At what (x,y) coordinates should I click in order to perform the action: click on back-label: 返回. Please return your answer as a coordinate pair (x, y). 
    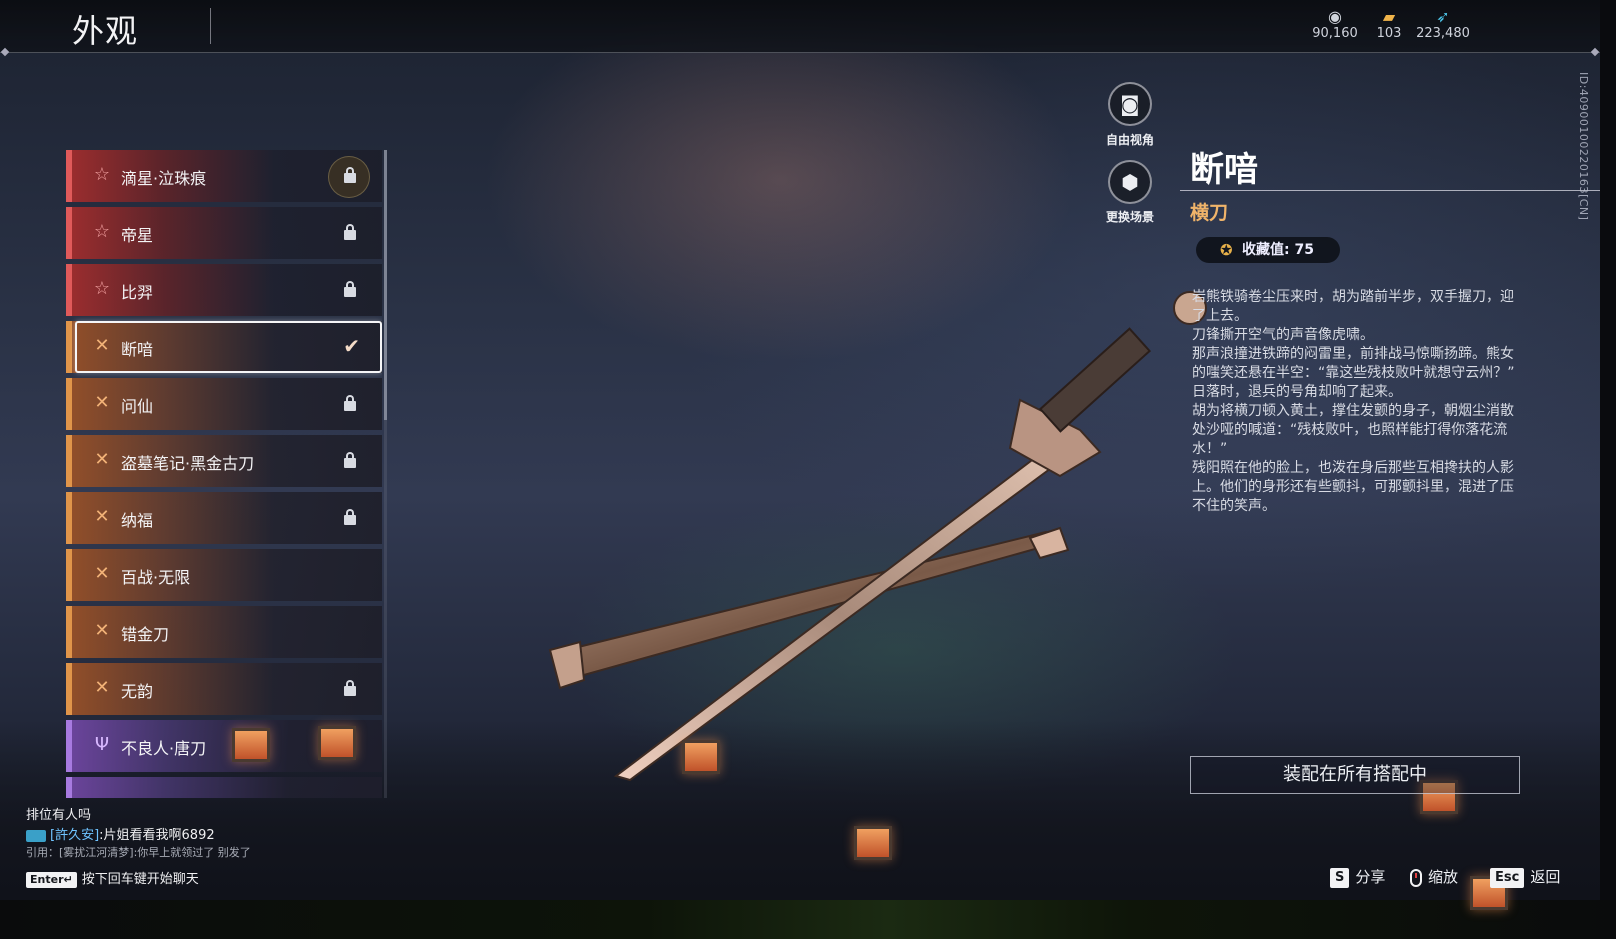
    Looking at the image, I should click on (1545, 877).